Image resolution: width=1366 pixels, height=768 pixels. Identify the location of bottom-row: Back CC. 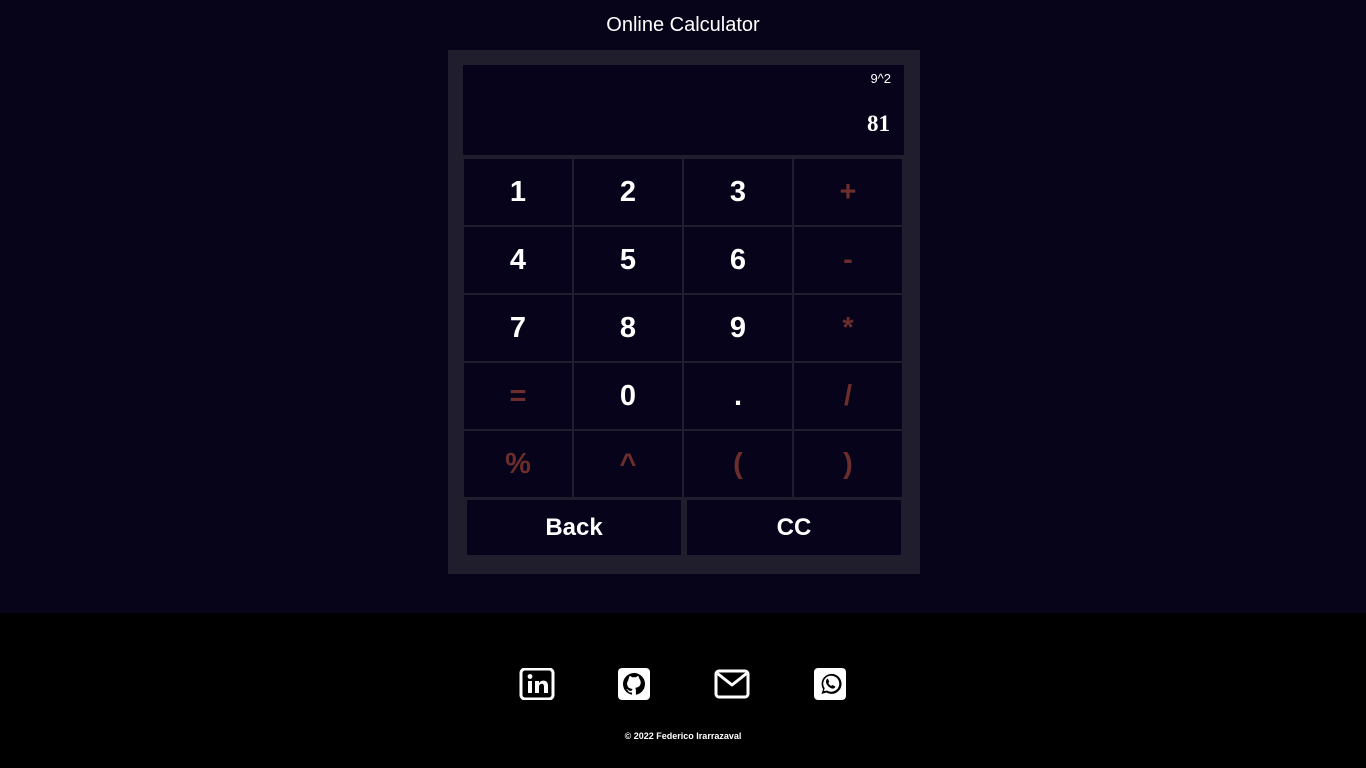
(684, 527).